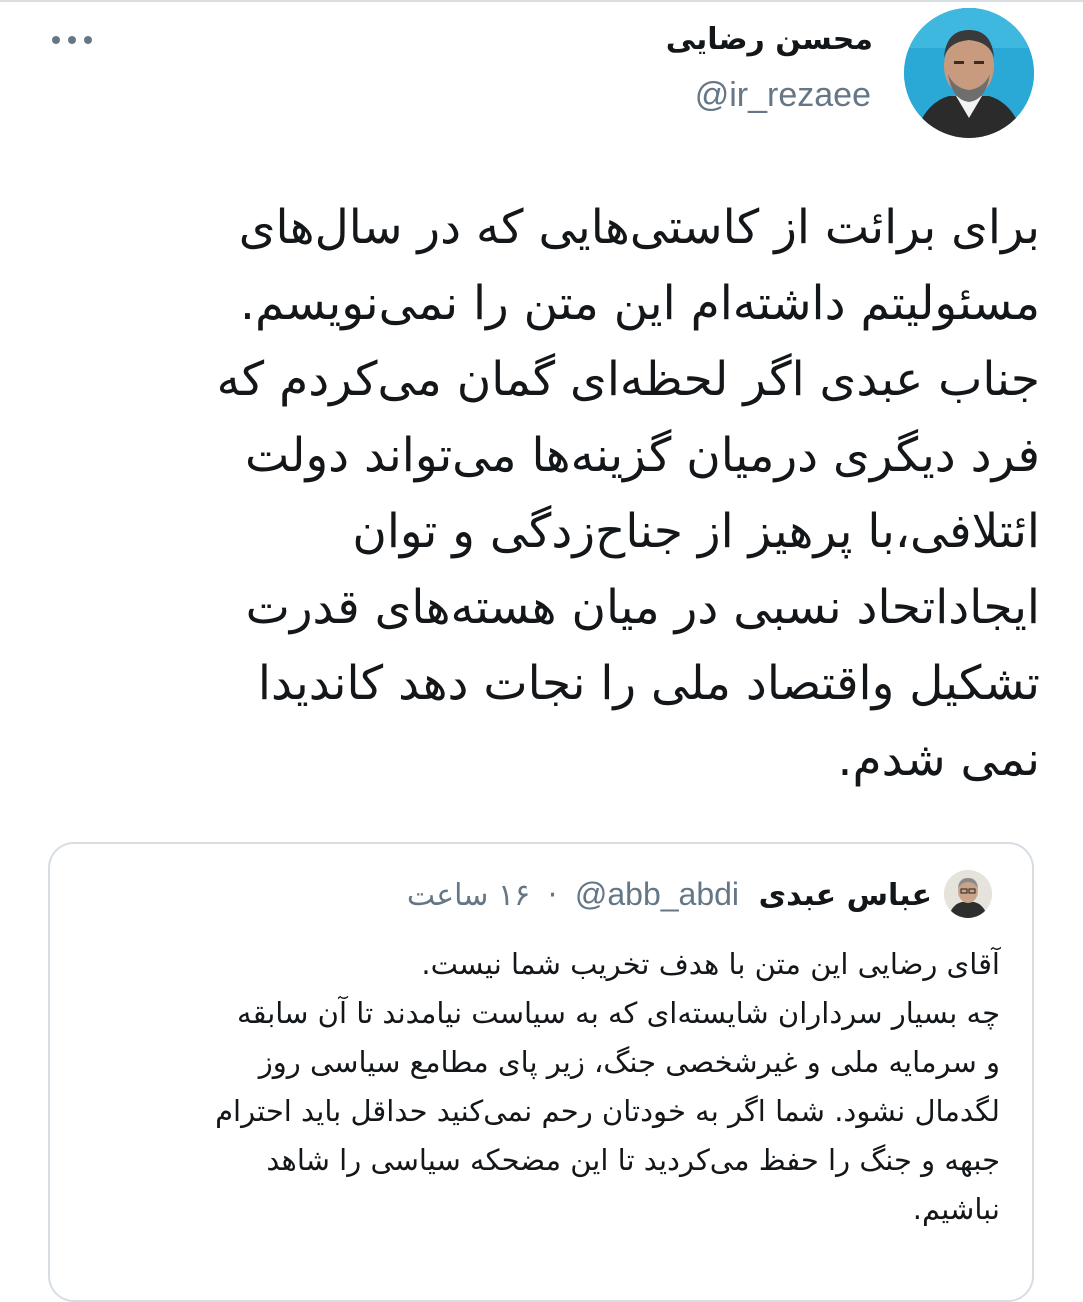  Describe the element at coordinates (648, 683) in the screenshot. I see `tweet-body-line: تشکیل واقتصاد ملی را نجات دهد کاندیدا` at that location.